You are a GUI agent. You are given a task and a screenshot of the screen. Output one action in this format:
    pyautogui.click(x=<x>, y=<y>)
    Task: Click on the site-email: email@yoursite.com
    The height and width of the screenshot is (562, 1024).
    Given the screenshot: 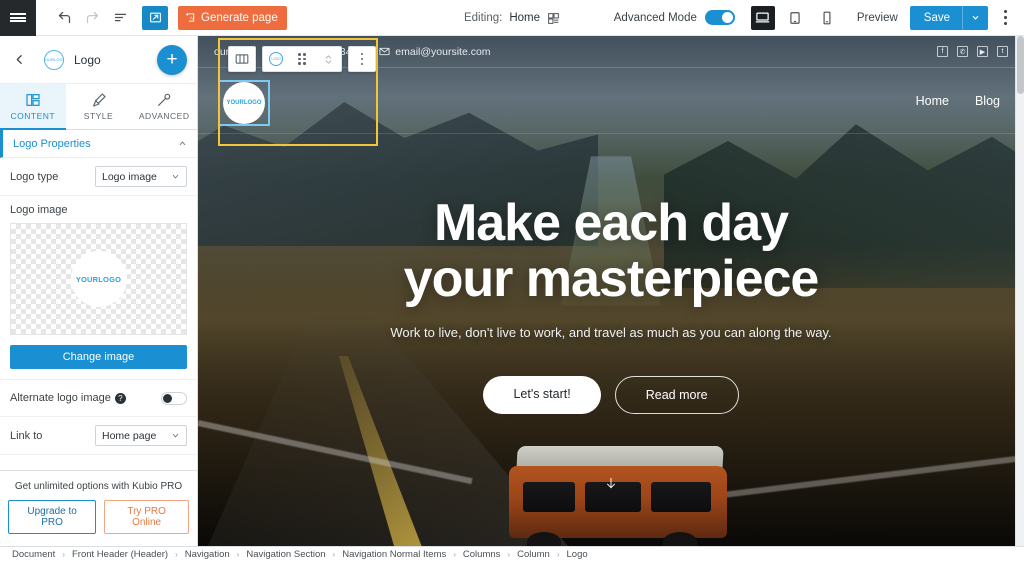 What is the action you would take?
    pyautogui.click(x=435, y=51)
    